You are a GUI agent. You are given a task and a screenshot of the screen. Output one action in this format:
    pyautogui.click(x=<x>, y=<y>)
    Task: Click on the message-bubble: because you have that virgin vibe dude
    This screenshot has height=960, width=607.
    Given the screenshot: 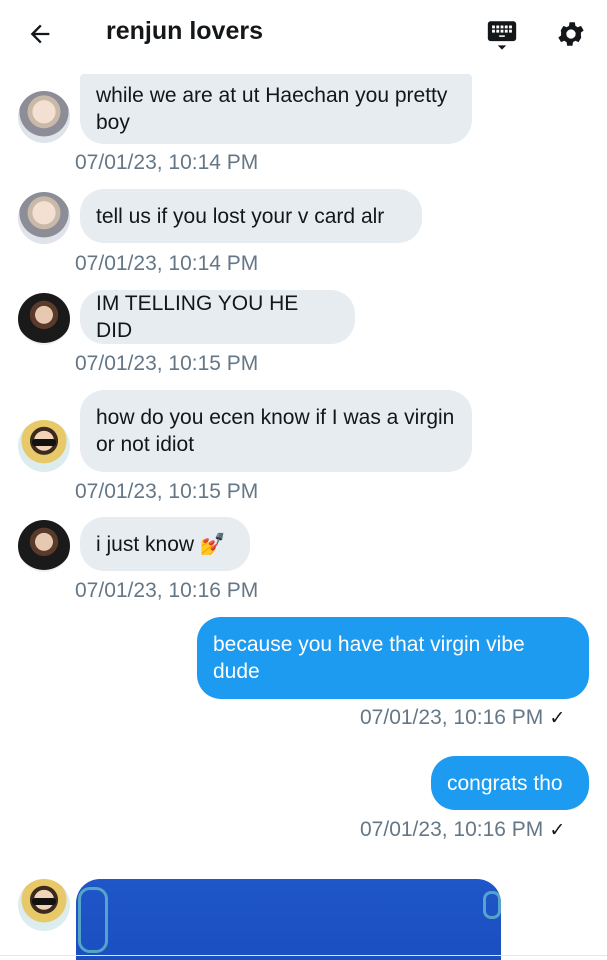 What is the action you would take?
    pyautogui.click(x=393, y=658)
    